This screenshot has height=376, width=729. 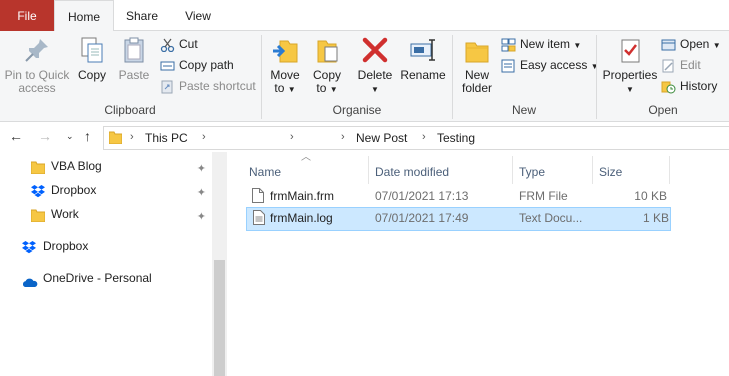 What do you see at coordinates (423, 50) in the screenshot?
I see `rename-icon` at bounding box center [423, 50].